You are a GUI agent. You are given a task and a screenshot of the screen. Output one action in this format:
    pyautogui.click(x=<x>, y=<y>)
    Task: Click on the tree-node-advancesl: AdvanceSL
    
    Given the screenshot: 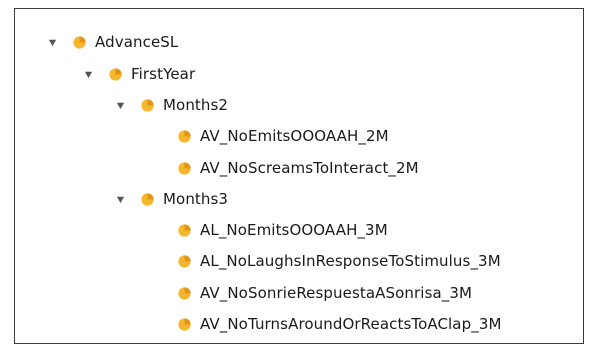 What is the action you would take?
    pyautogui.click(x=112, y=42)
    